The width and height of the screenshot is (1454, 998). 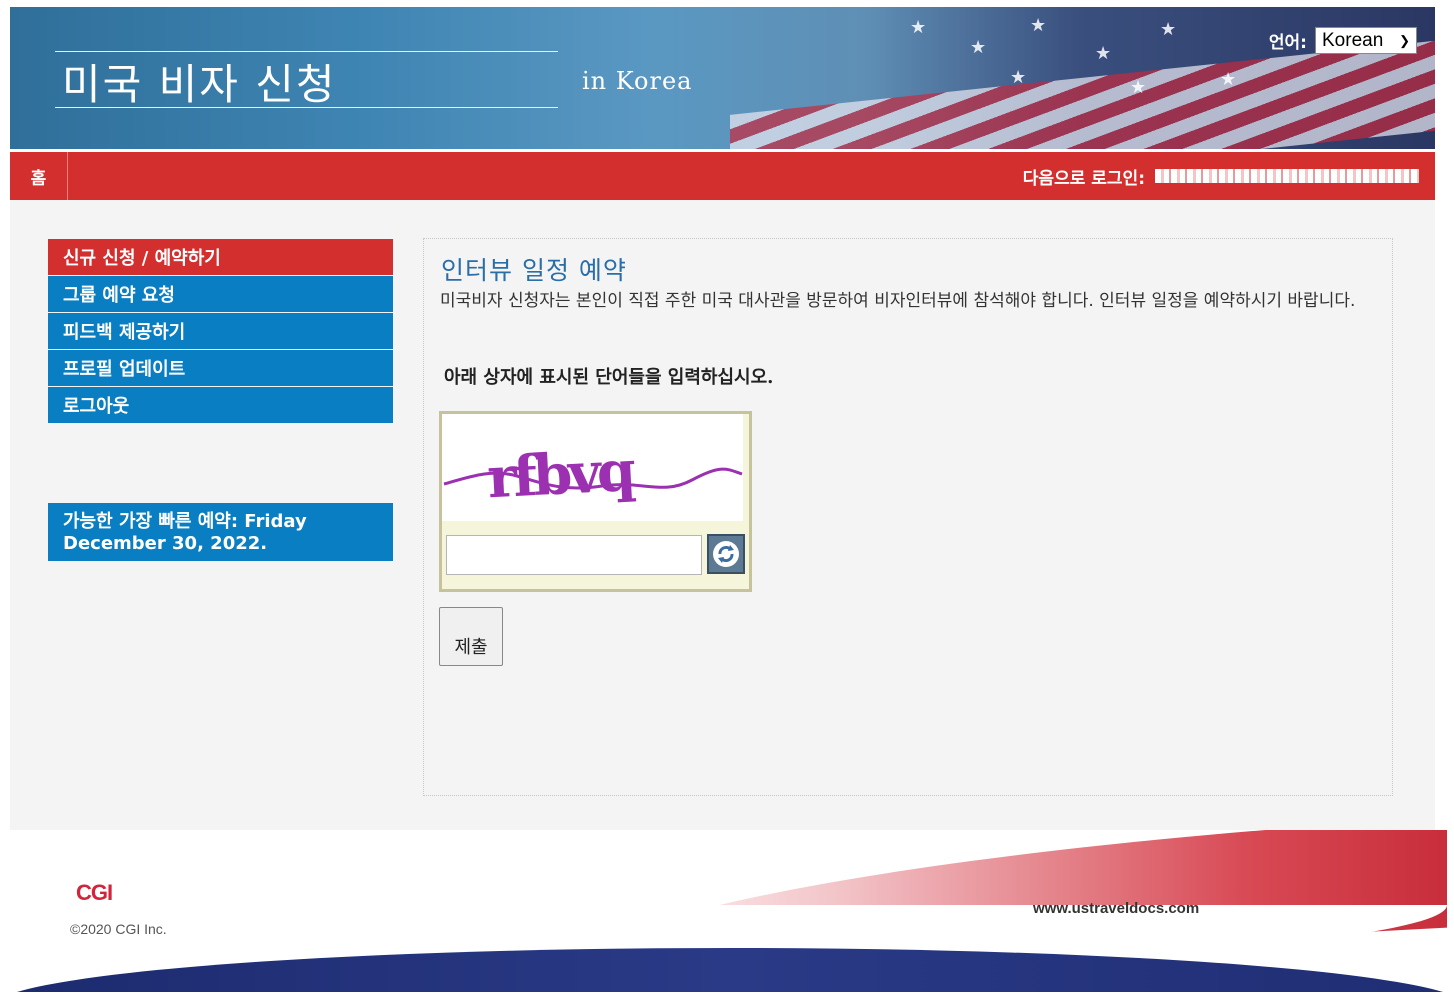 I want to click on chevron-down-icon: ❯, so click(x=1404, y=40).